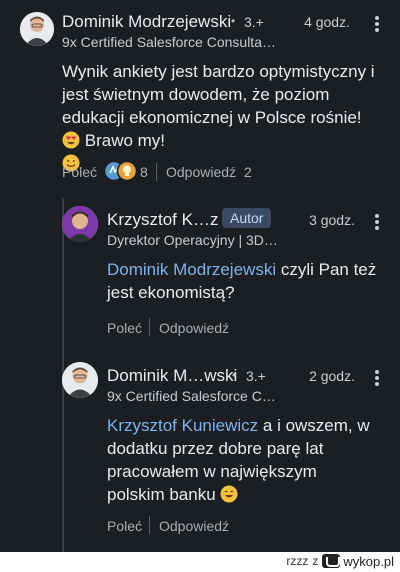  Describe the element at coordinates (247, 218) in the screenshot. I see `author-badge: Autor` at that location.